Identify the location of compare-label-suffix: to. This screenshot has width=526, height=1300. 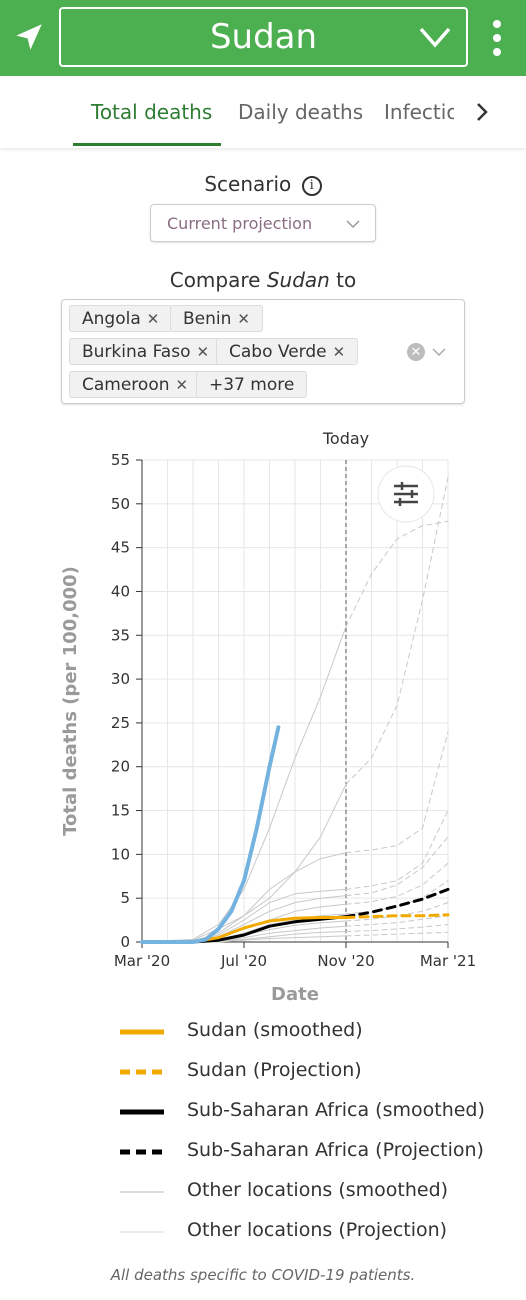
(343, 280).